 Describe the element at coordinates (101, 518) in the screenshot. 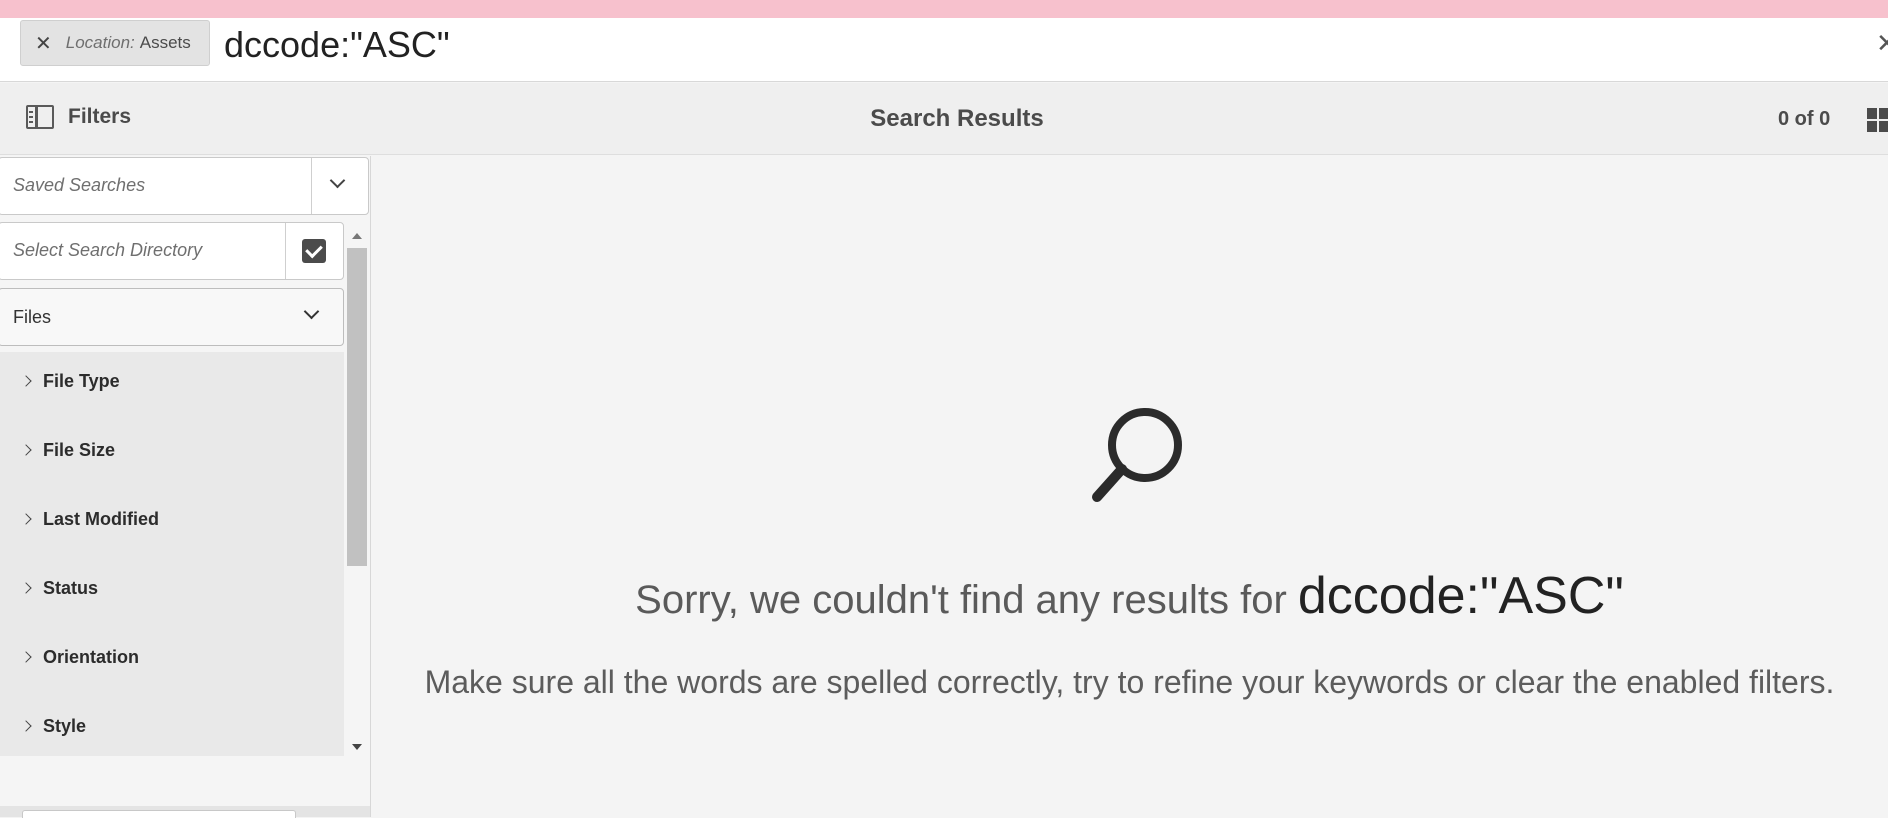

I see `facet-label: Last Modified` at that location.